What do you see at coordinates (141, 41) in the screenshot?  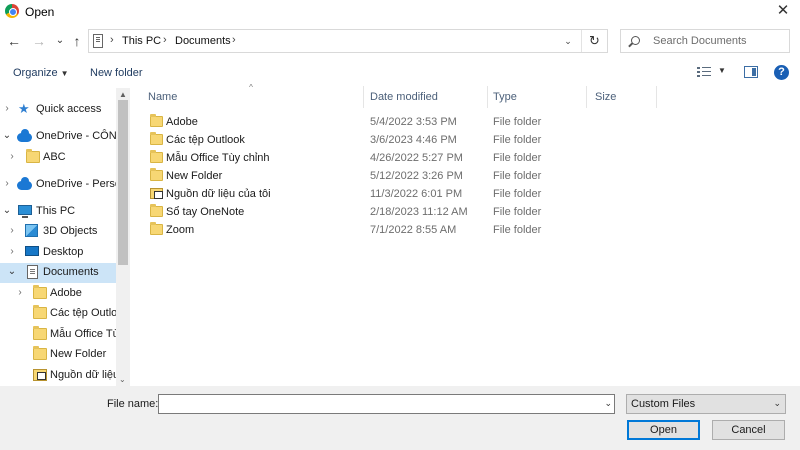 I see `breadcrumb-this-pc: This PC` at bounding box center [141, 41].